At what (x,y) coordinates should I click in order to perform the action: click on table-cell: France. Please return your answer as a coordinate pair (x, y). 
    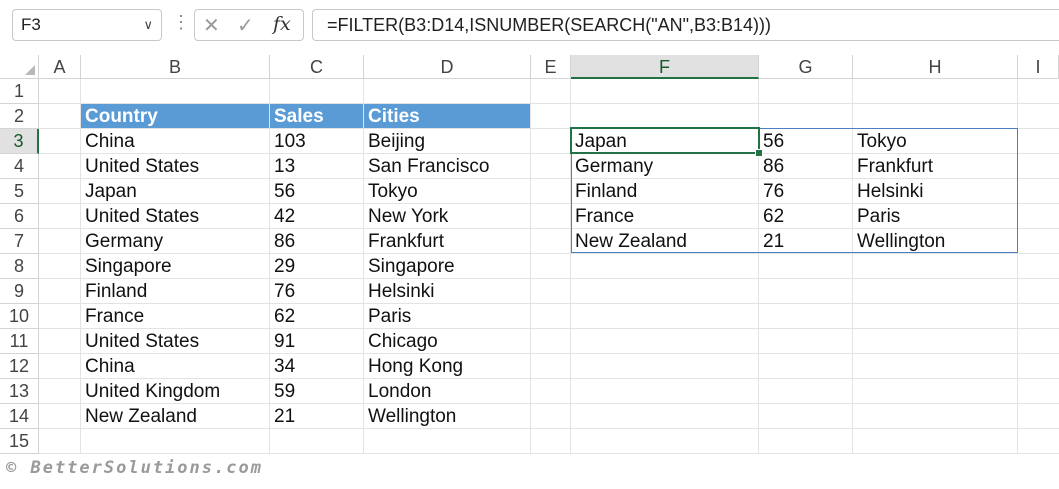
    Looking at the image, I should click on (175, 316).